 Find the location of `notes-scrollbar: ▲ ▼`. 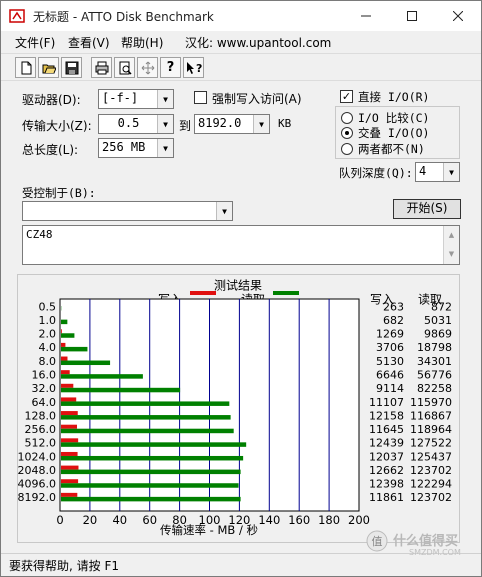

notes-scrollbar: ▲ ▼ is located at coordinates (451, 245).